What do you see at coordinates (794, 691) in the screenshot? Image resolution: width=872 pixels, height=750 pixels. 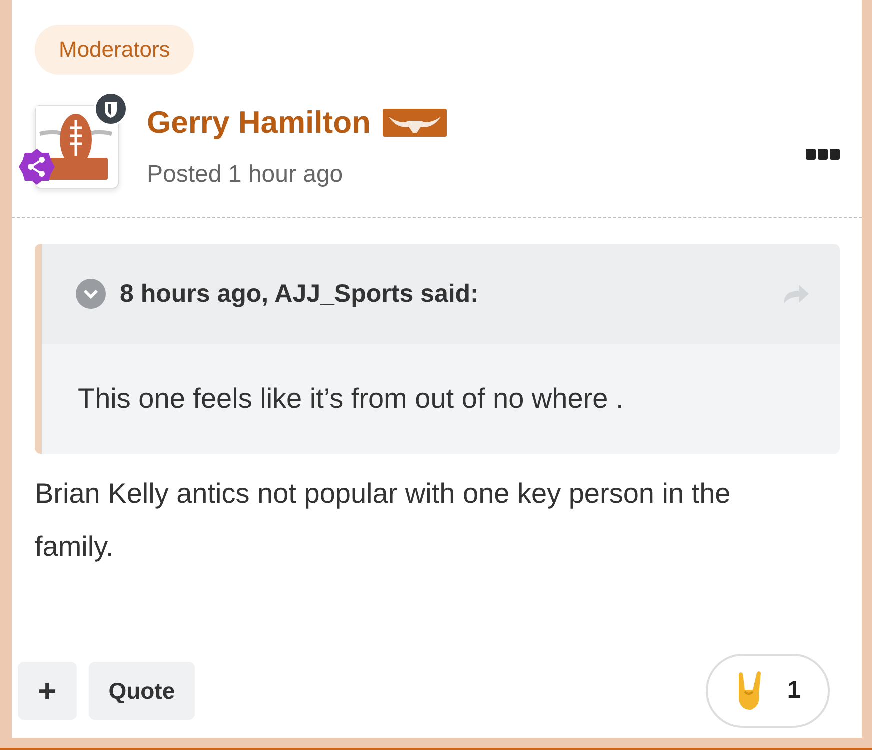 I see `reaction-count: 1` at bounding box center [794, 691].